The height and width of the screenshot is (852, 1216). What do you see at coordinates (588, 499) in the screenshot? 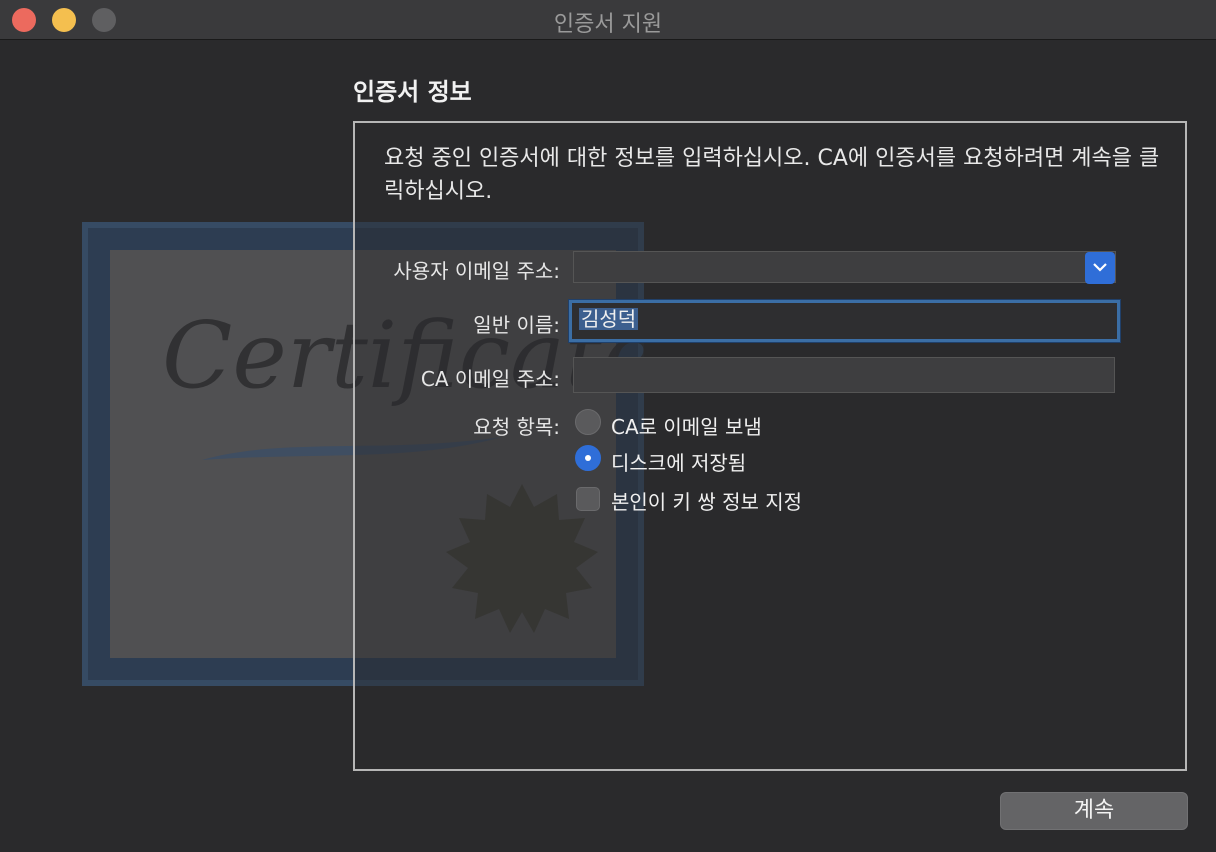
I see `key-pair-checkbox` at bounding box center [588, 499].